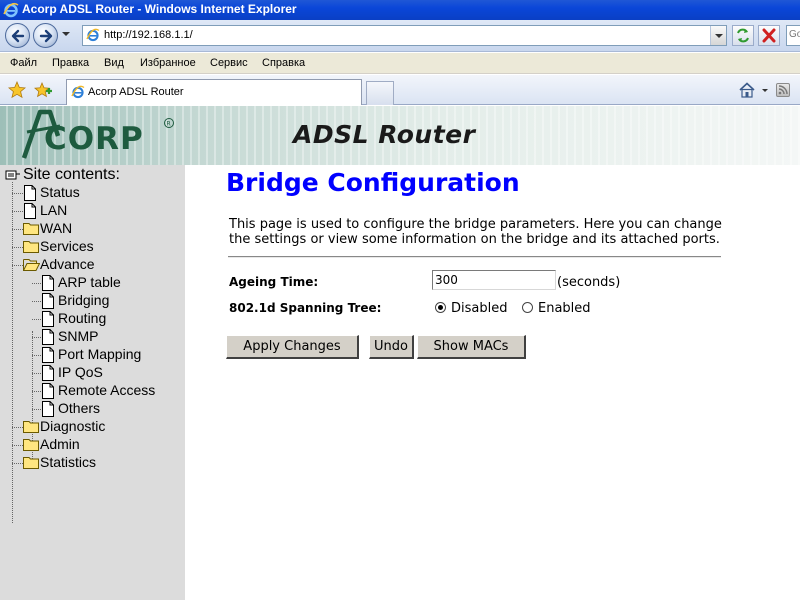 The height and width of the screenshot is (600, 800). Describe the element at coordinates (71, 174) in the screenshot. I see `sidebar-title: Site contents:` at that location.